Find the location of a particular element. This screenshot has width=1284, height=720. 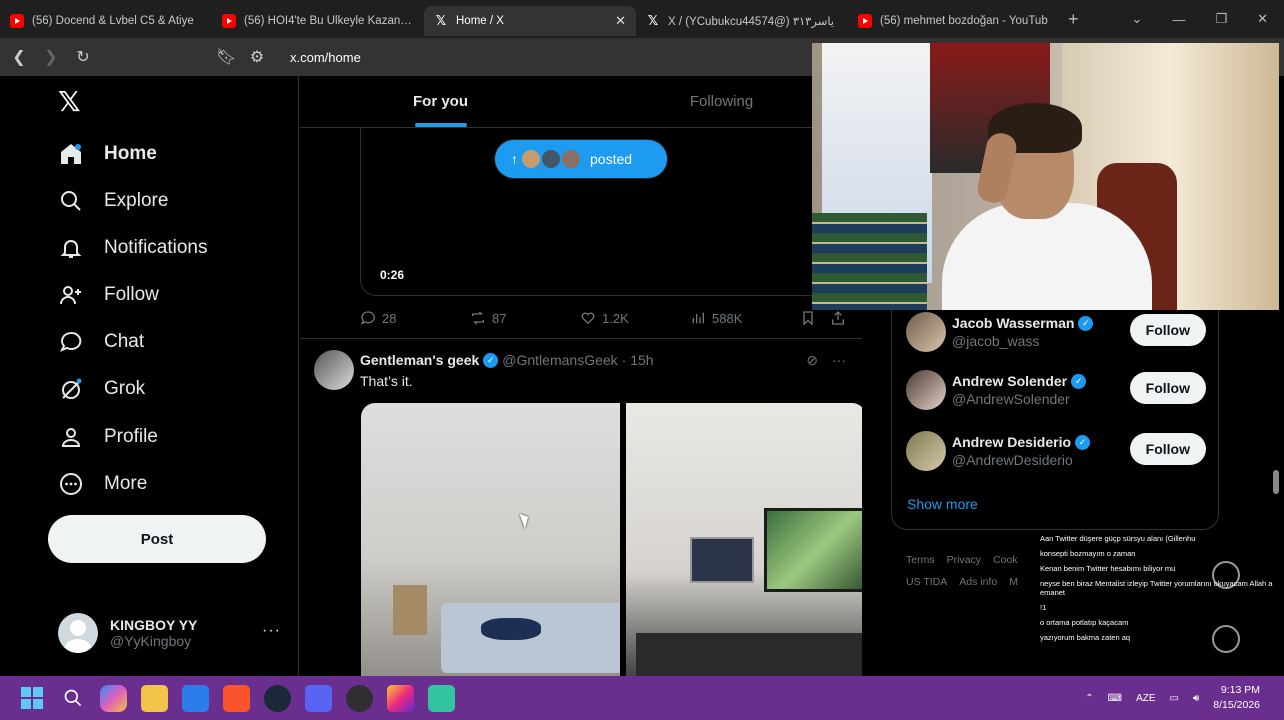

tweet-time: · 15h is located at coordinates (638, 360).